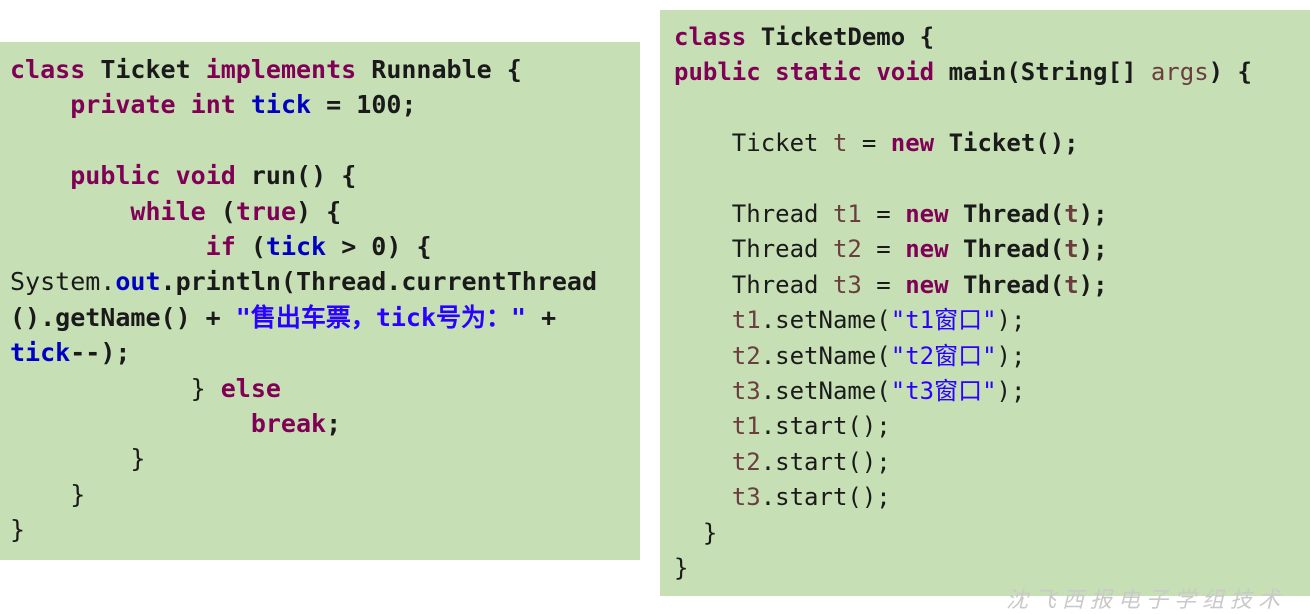 This screenshot has width=1310, height=614. Describe the element at coordinates (266, 211) in the screenshot. I see `kw-true: true` at that location.